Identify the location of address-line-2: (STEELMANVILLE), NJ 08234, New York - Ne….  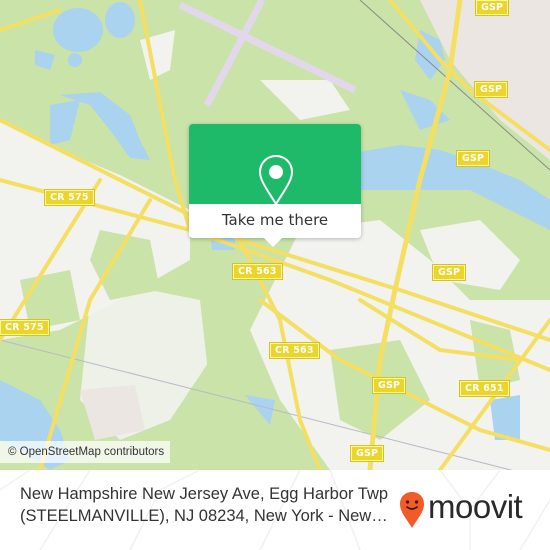
(204, 516).